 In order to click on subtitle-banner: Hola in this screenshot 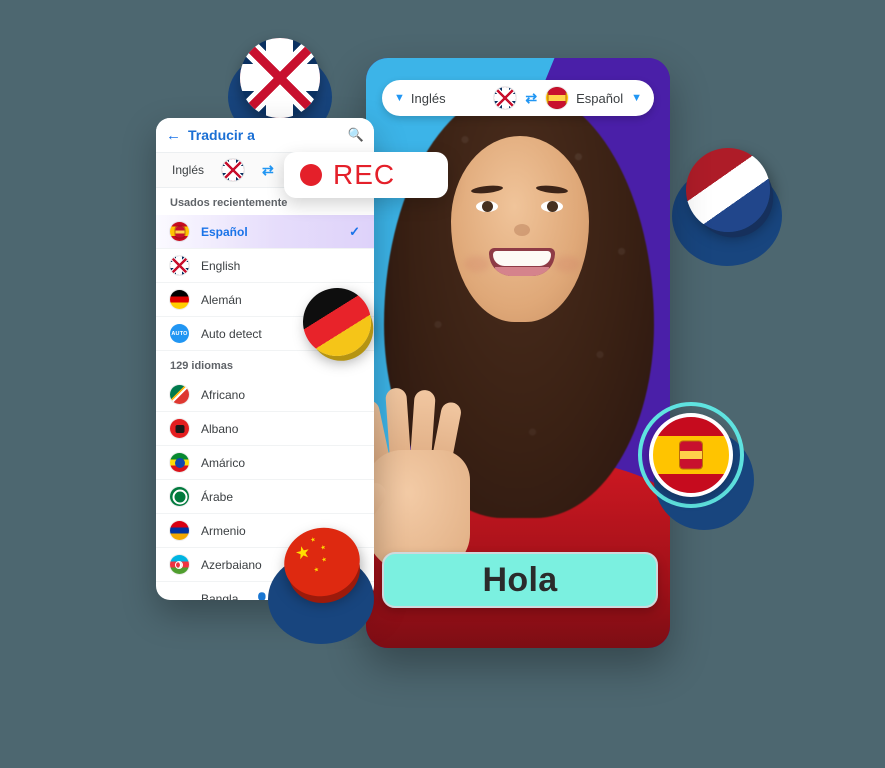, I will do `click(520, 580)`.